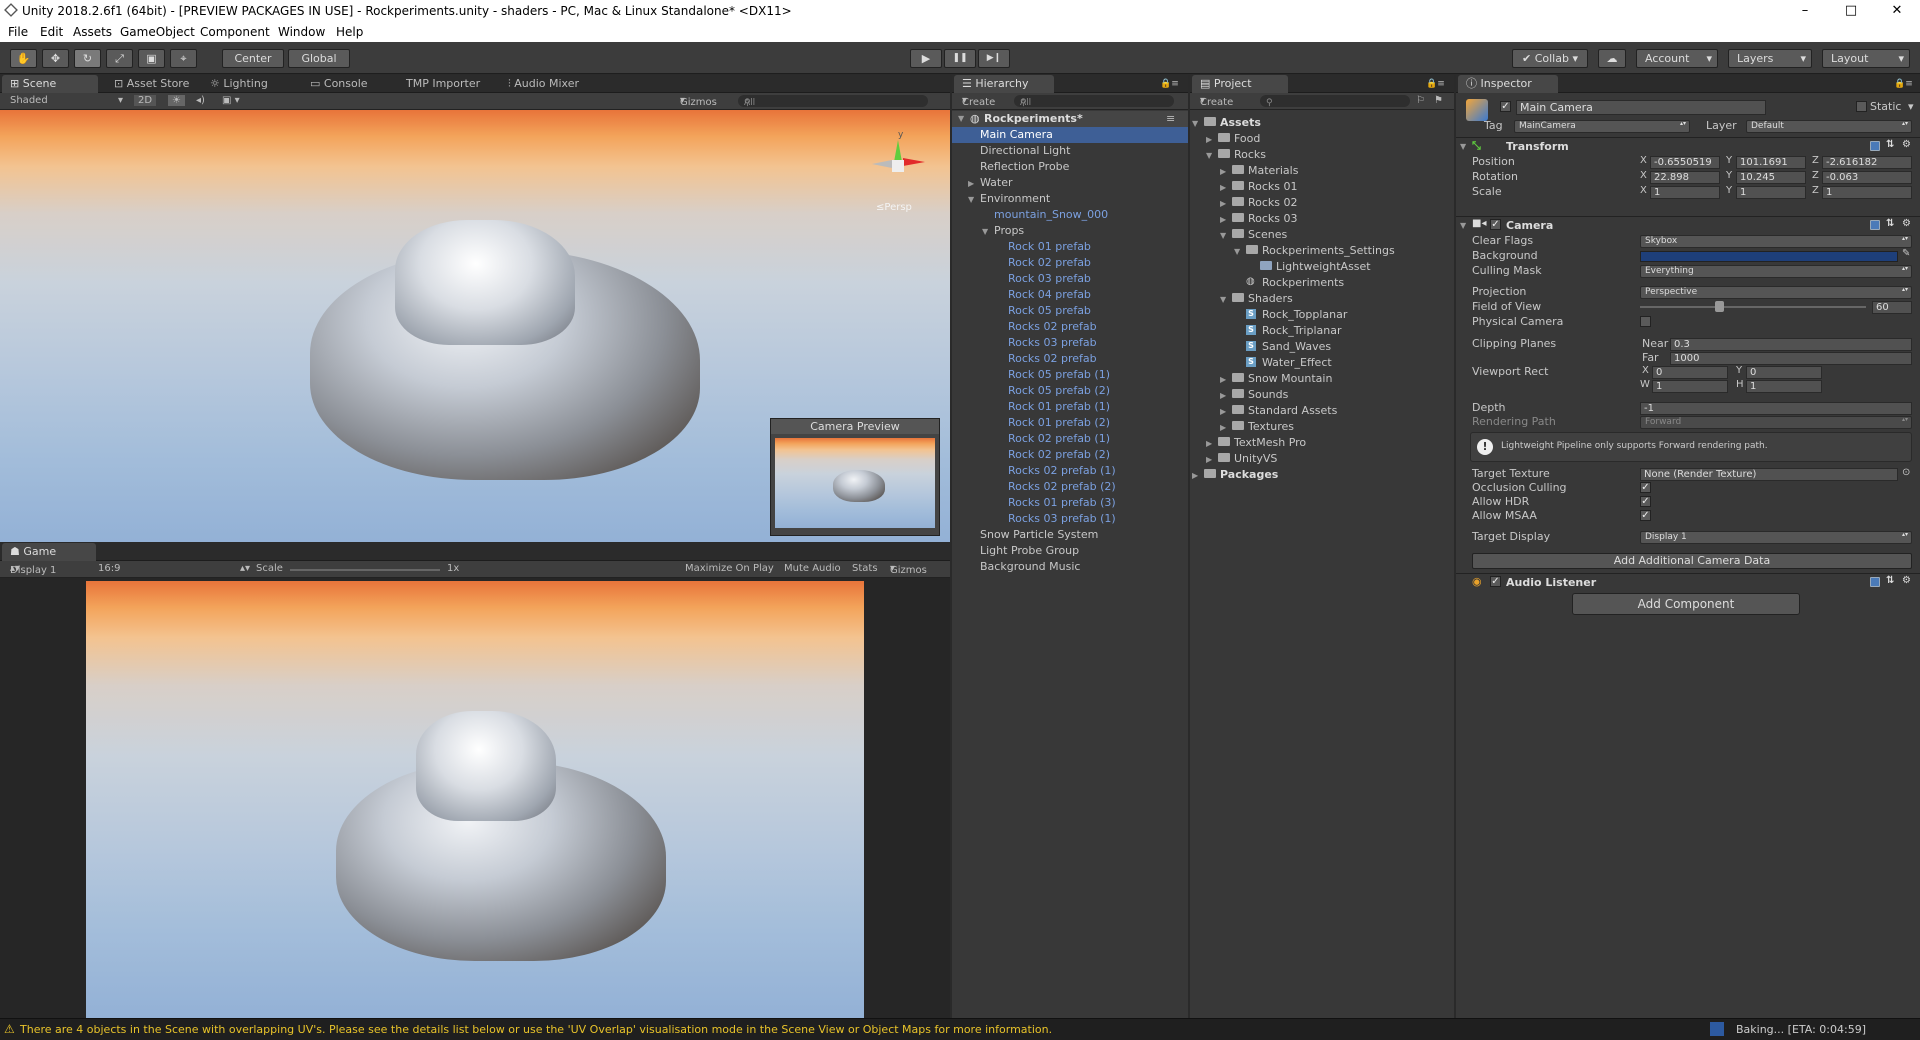 This screenshot has height=1040, width=1920. What do you see at coordinates (812, 568) in the screenshot?
I see `mute-audio-toggle: Mute Audio` at bounding box center [812, 568].